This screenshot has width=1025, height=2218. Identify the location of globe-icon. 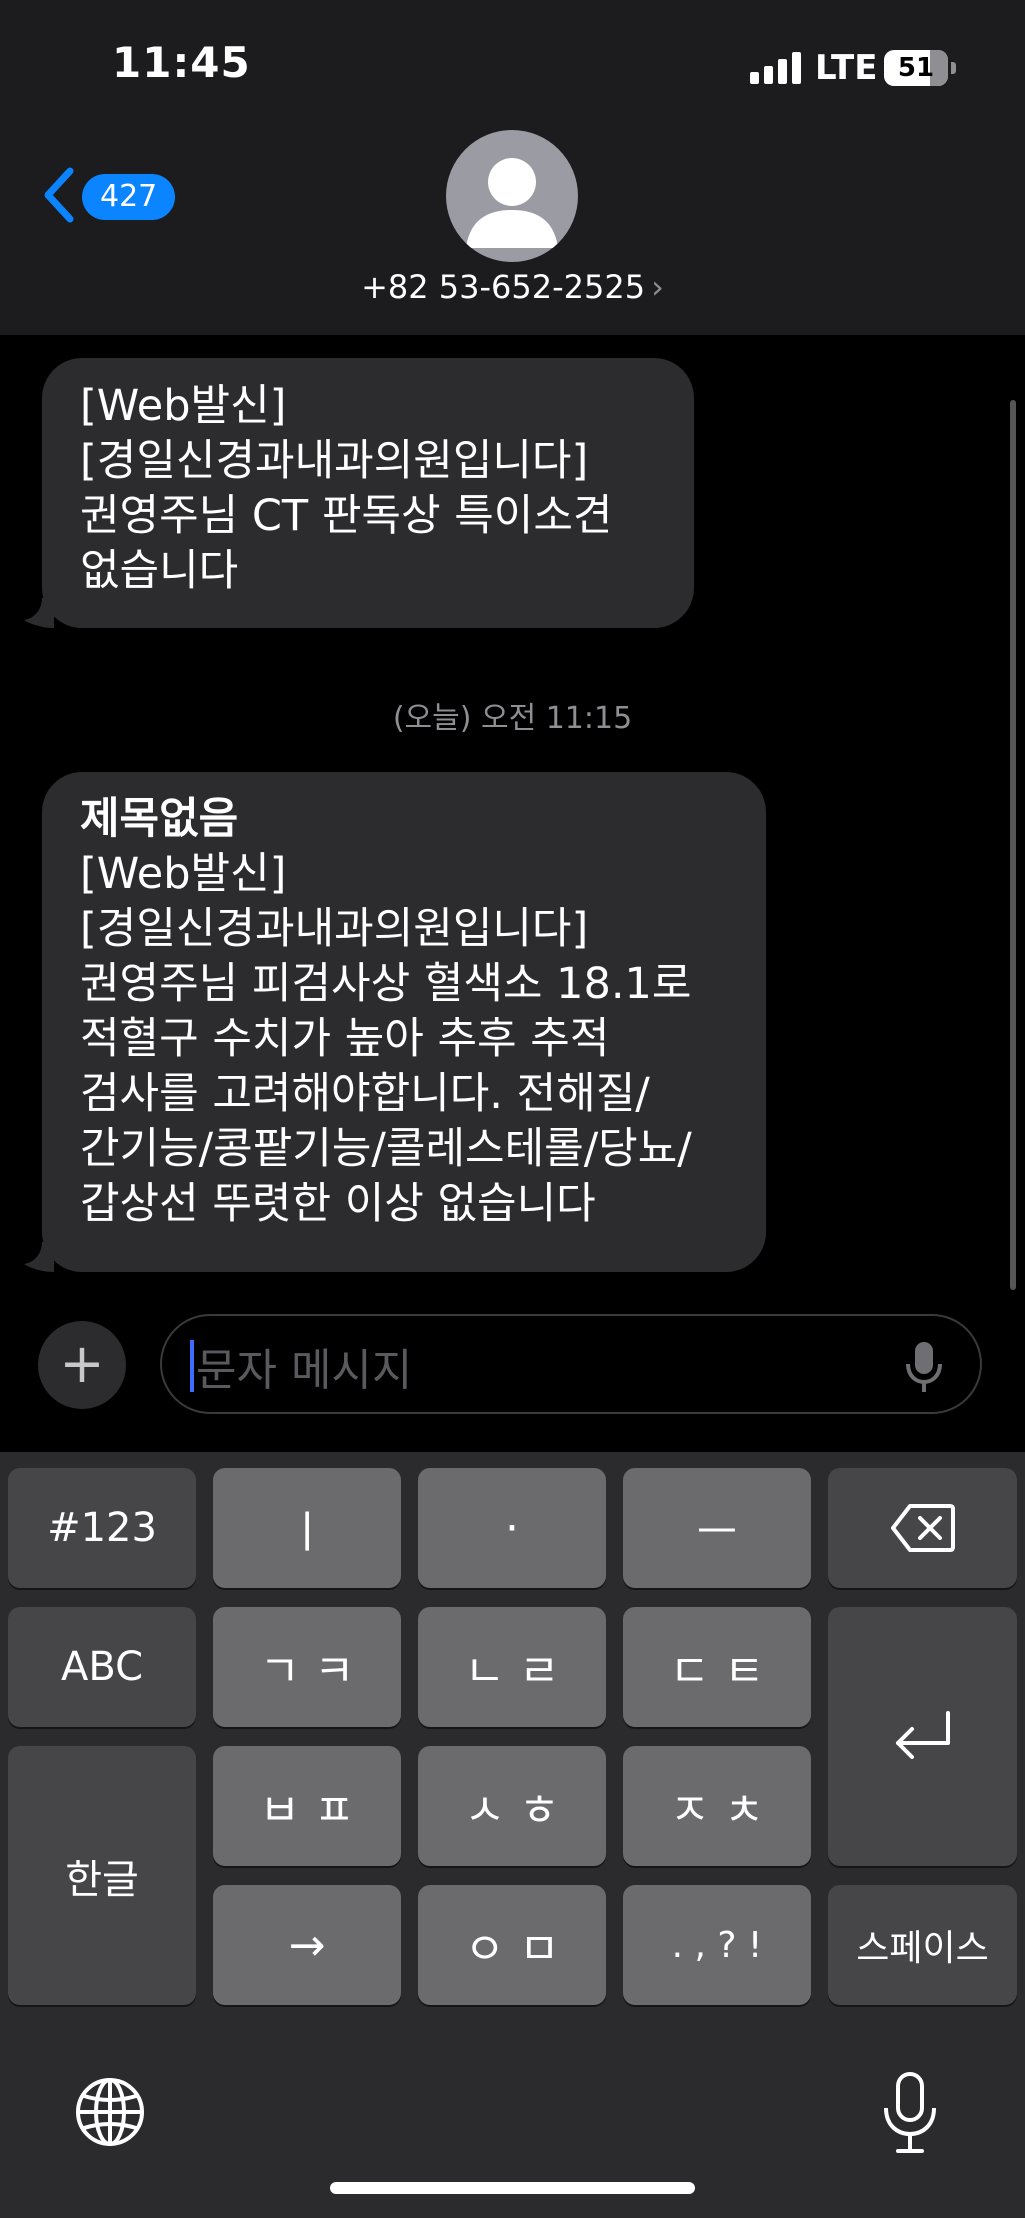
(110, 2112).